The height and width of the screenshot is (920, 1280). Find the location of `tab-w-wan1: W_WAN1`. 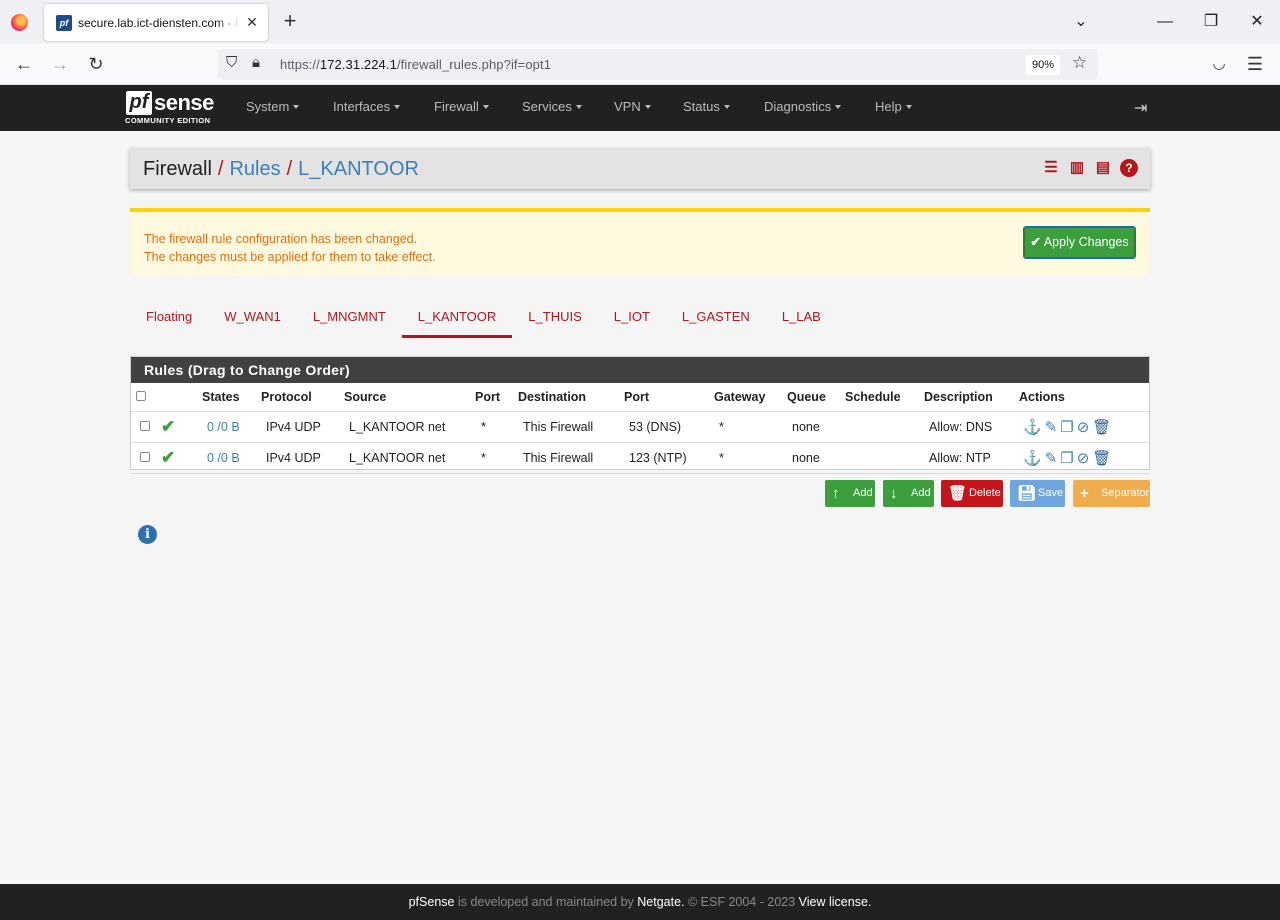

tab-w-wan1: W_WAN1 is located at coordinates (252, 319).